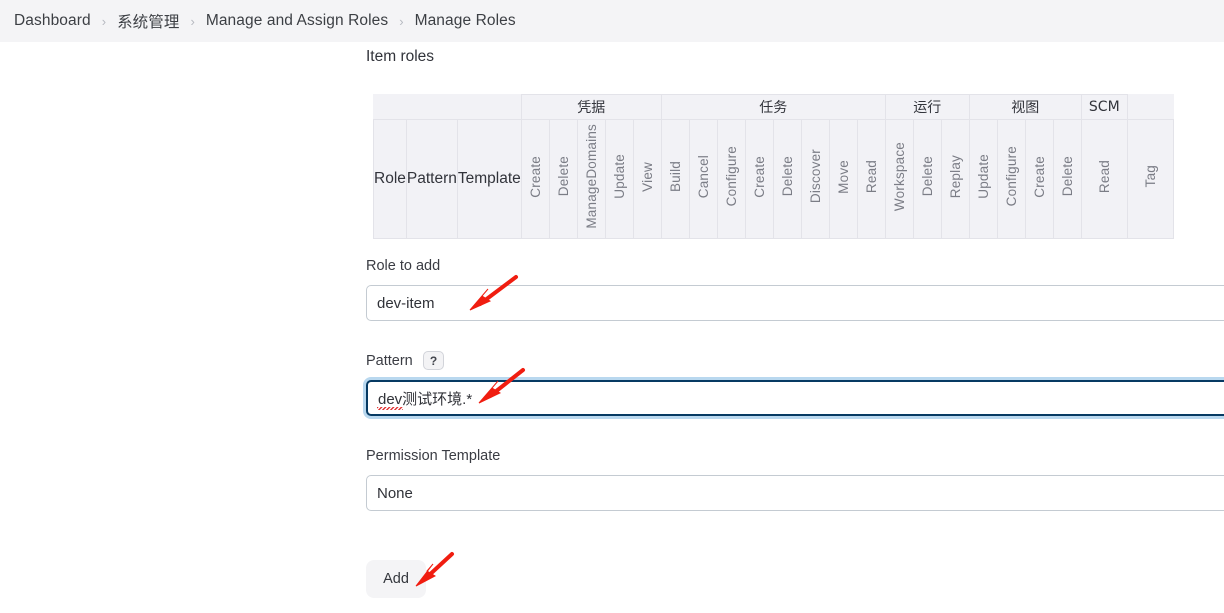 Image resolution: width=1224 pixels, height=613 pixels. Describe the element at coordinates (675, 176) in the screenshot. I see `matrix-col-label: Build` at that location.